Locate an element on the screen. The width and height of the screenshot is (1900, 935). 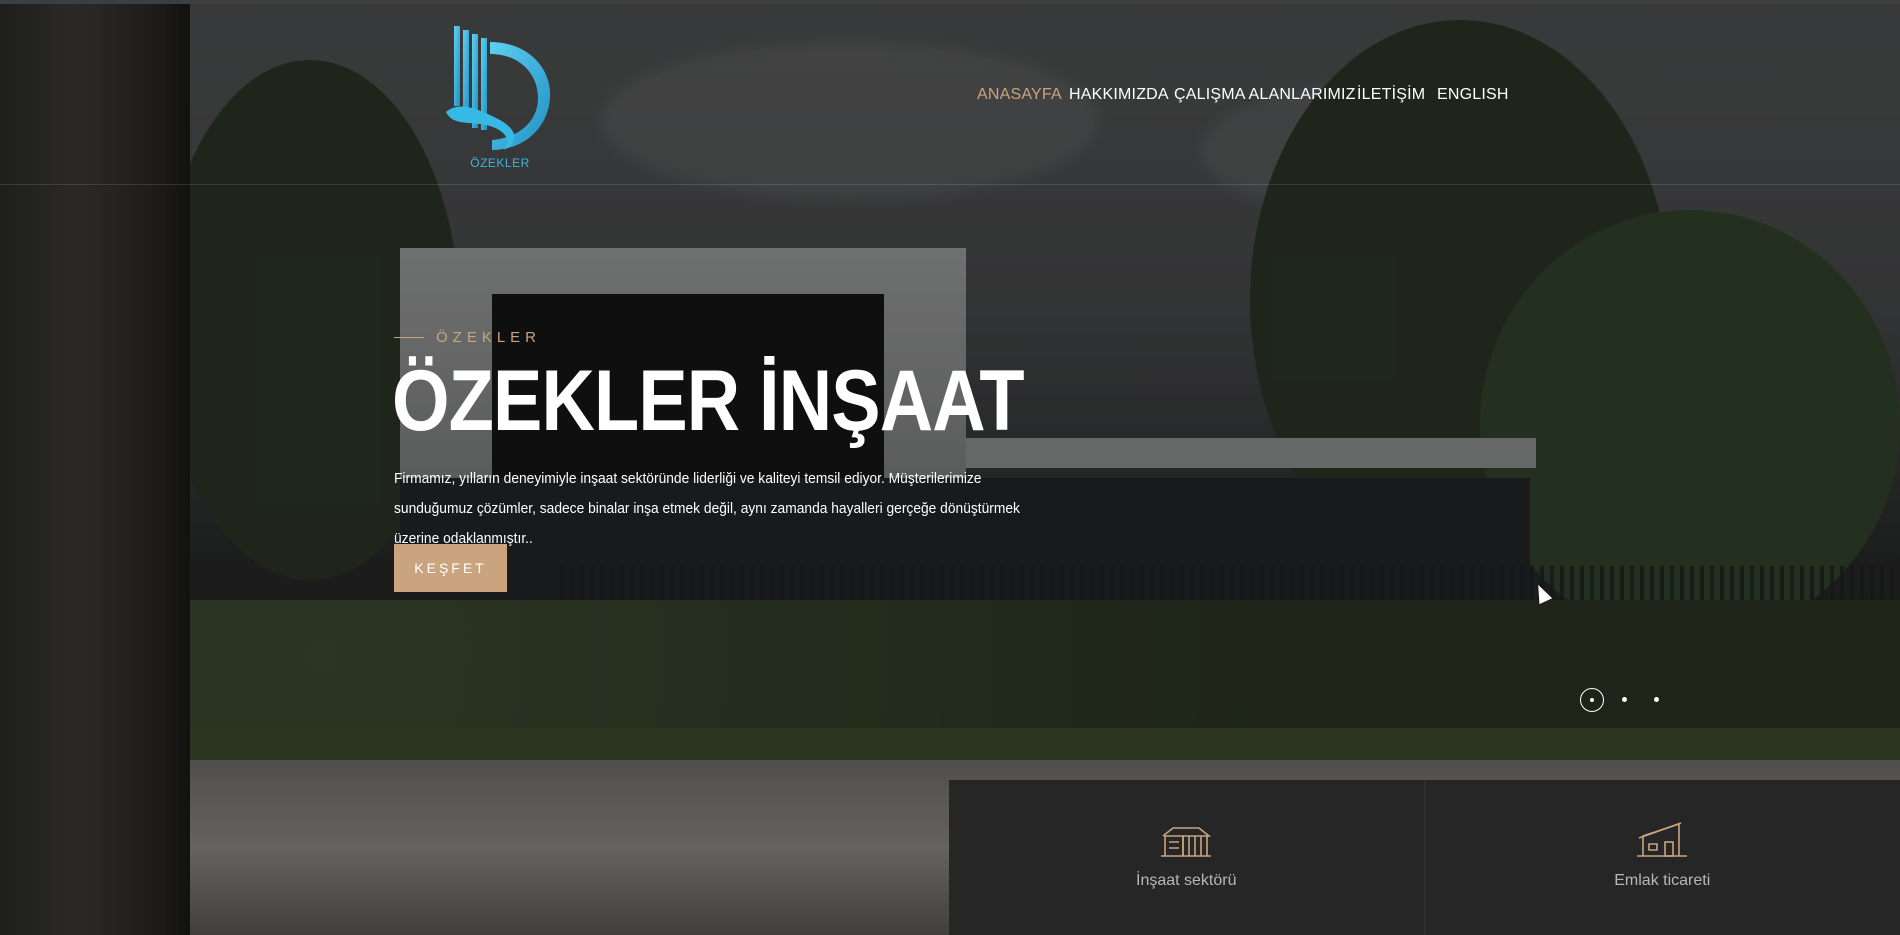
nav-item-iletisim: İLETİŞİM is located at coordinates (1391, 95).